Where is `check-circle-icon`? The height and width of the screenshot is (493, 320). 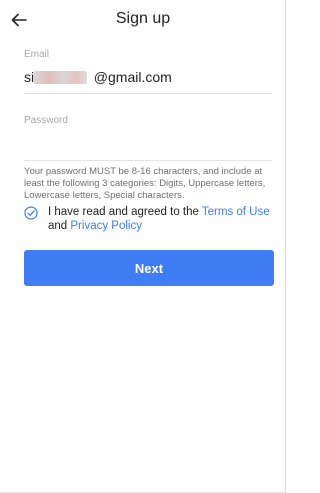
check-circle-icon is located at coordinates (31, 213).